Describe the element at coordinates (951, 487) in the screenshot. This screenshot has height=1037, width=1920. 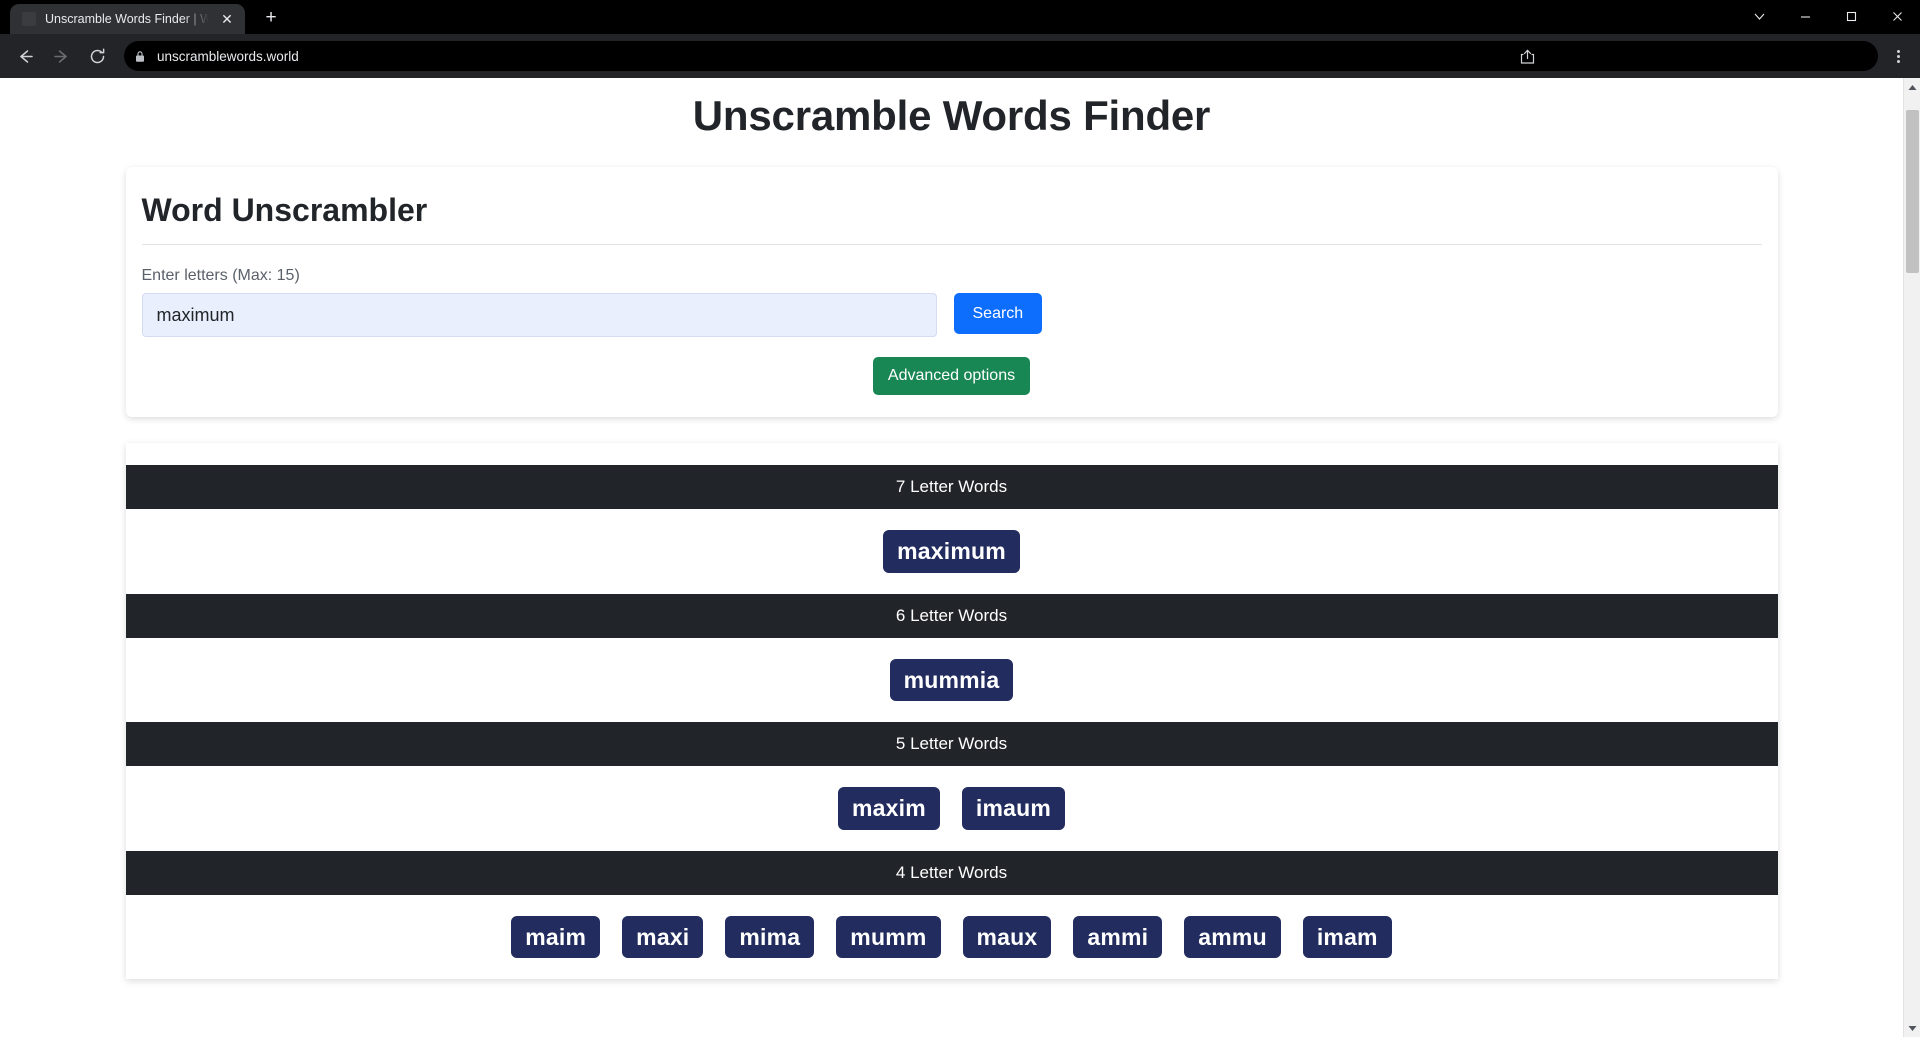
I see `section-header: 7 Letter Words` at that location.